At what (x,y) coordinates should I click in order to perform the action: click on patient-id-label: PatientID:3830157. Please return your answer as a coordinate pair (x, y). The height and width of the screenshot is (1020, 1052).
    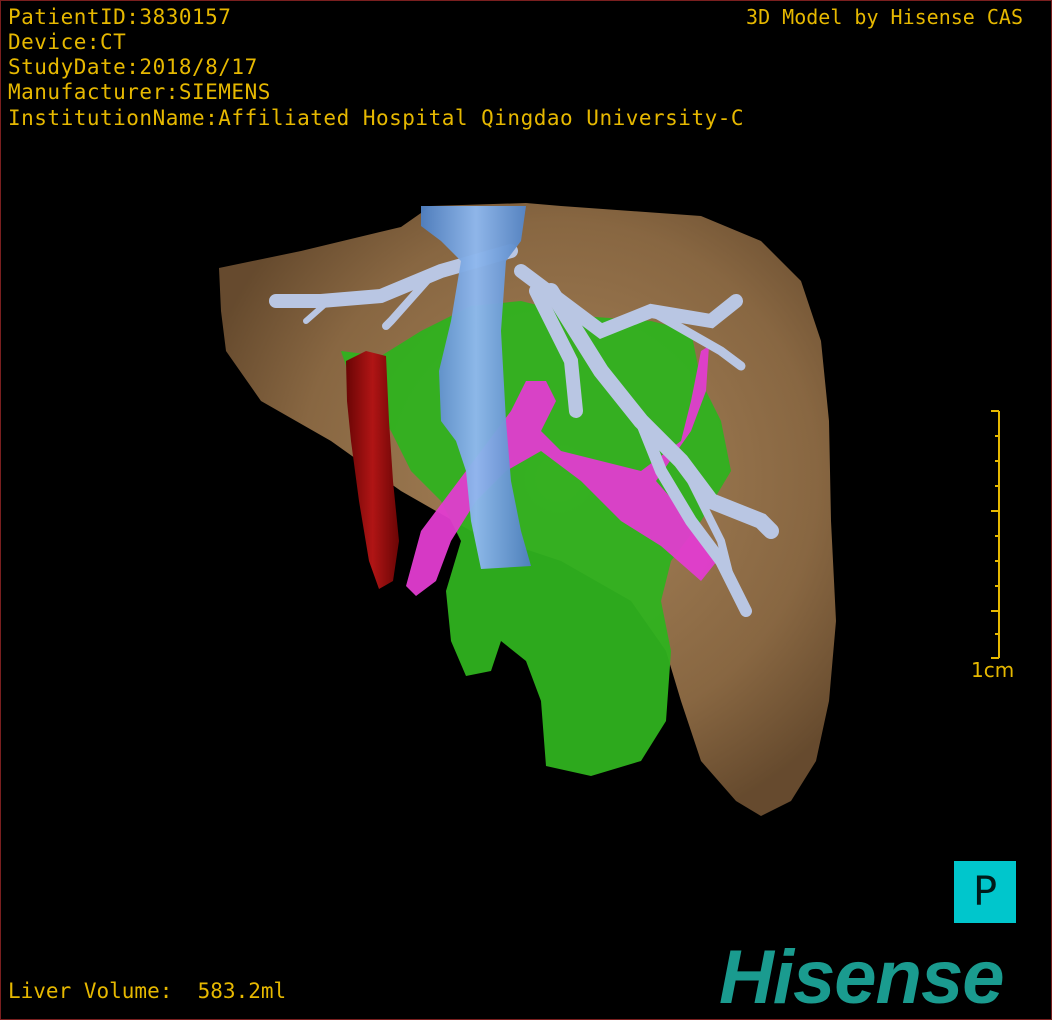
    Looking at the image, I should click on (120, 17).